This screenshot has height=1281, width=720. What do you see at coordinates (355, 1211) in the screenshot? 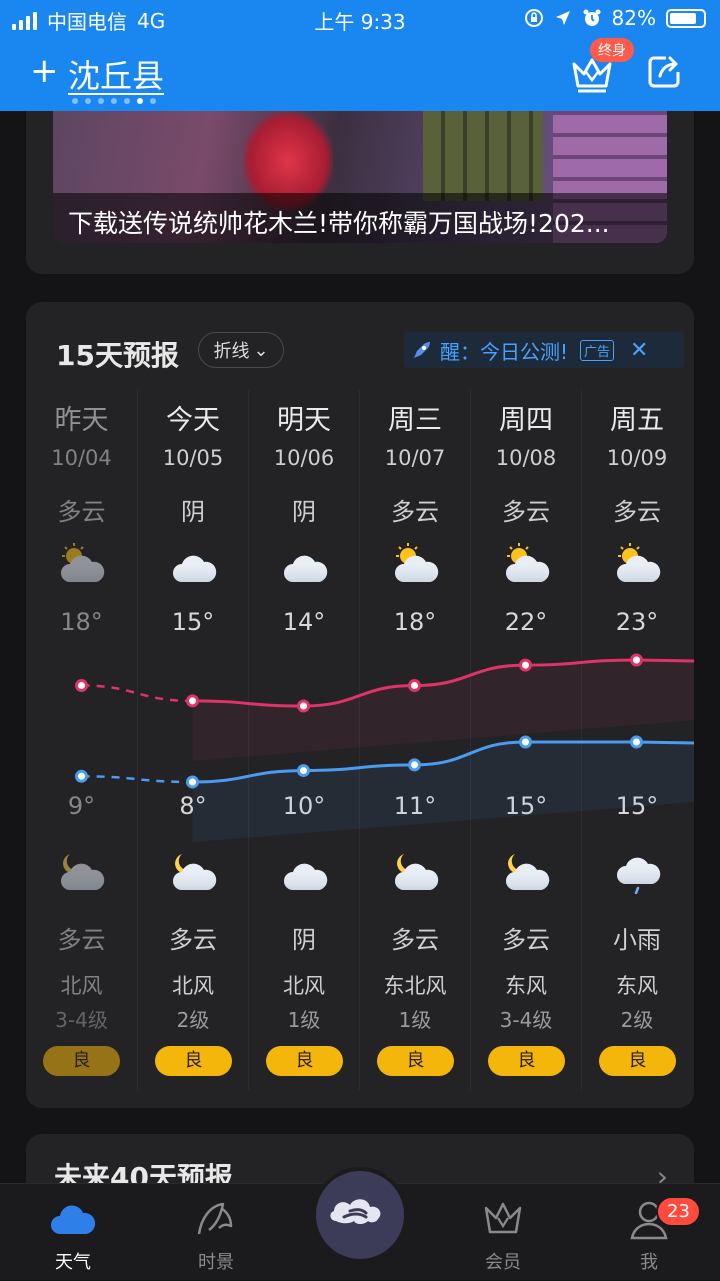
I see `cloud-center-icon` at bounding box center [355, 1211].